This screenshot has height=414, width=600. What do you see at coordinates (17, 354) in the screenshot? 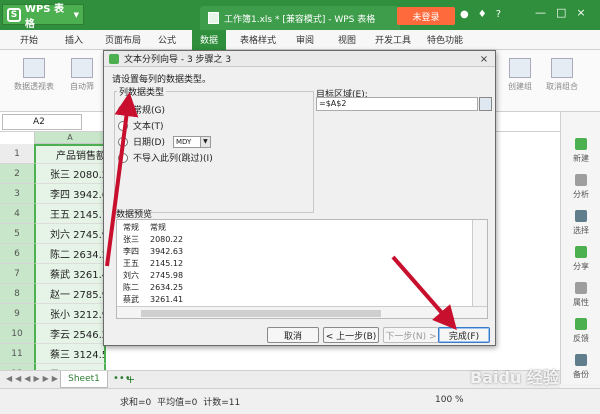
I see `row-header: 11` at bounding box center [17, 354].